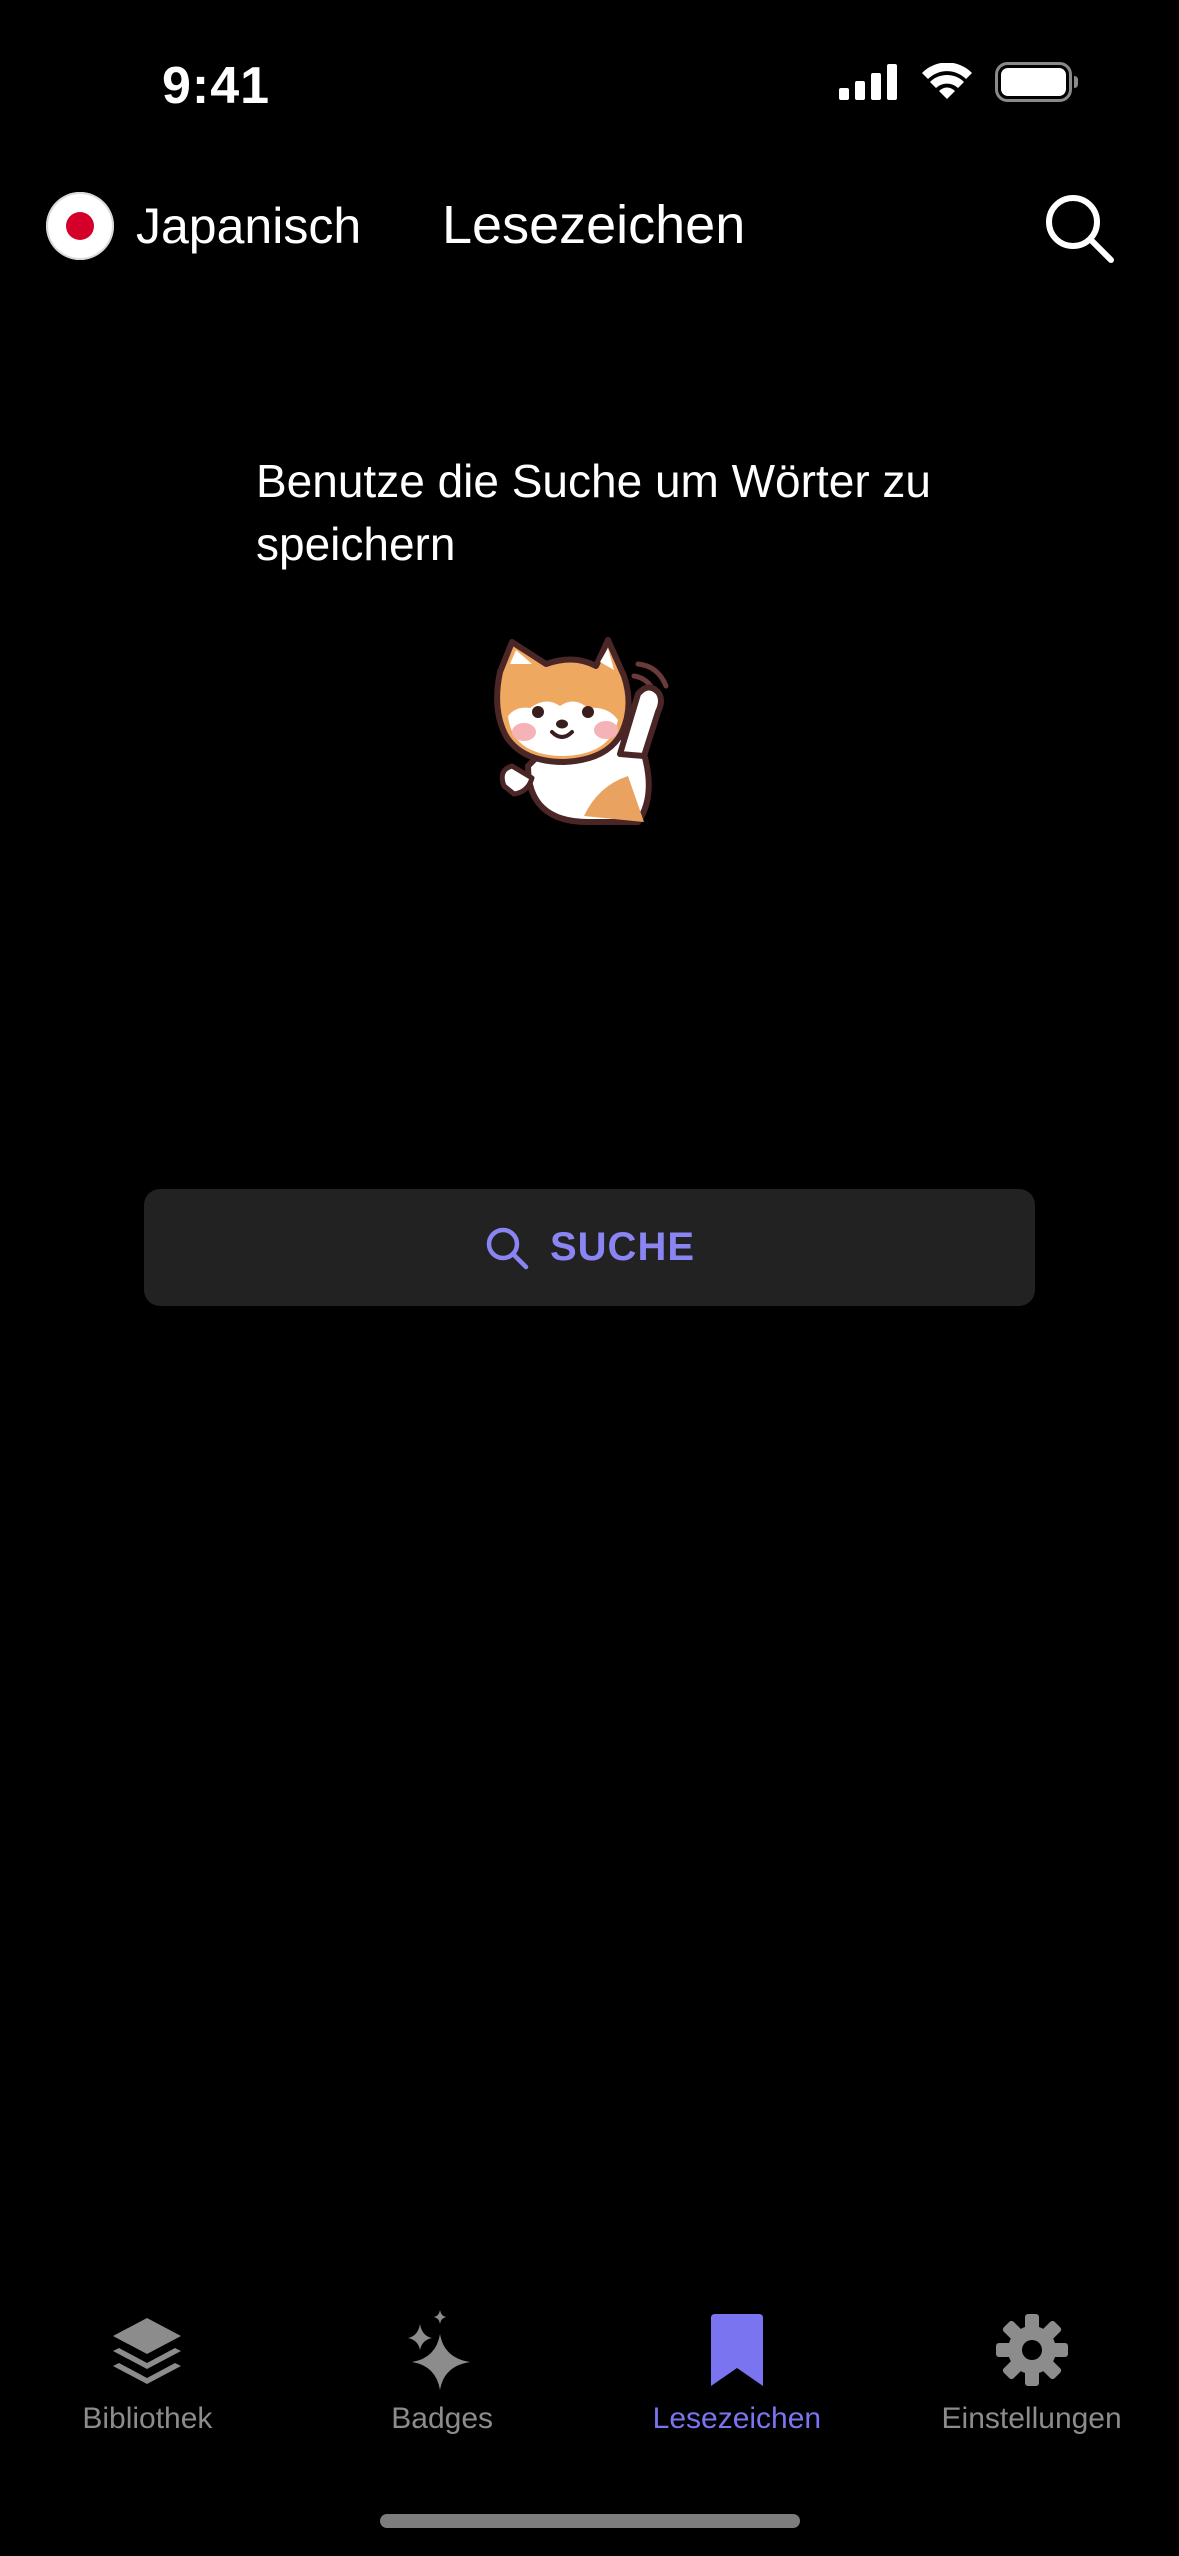  What do you see at coordinates (593, 512) in the screenshot?
I see `empty-state-message: Benutze die Suche um Wörter zu speichern` at bounding box center [593, 512].